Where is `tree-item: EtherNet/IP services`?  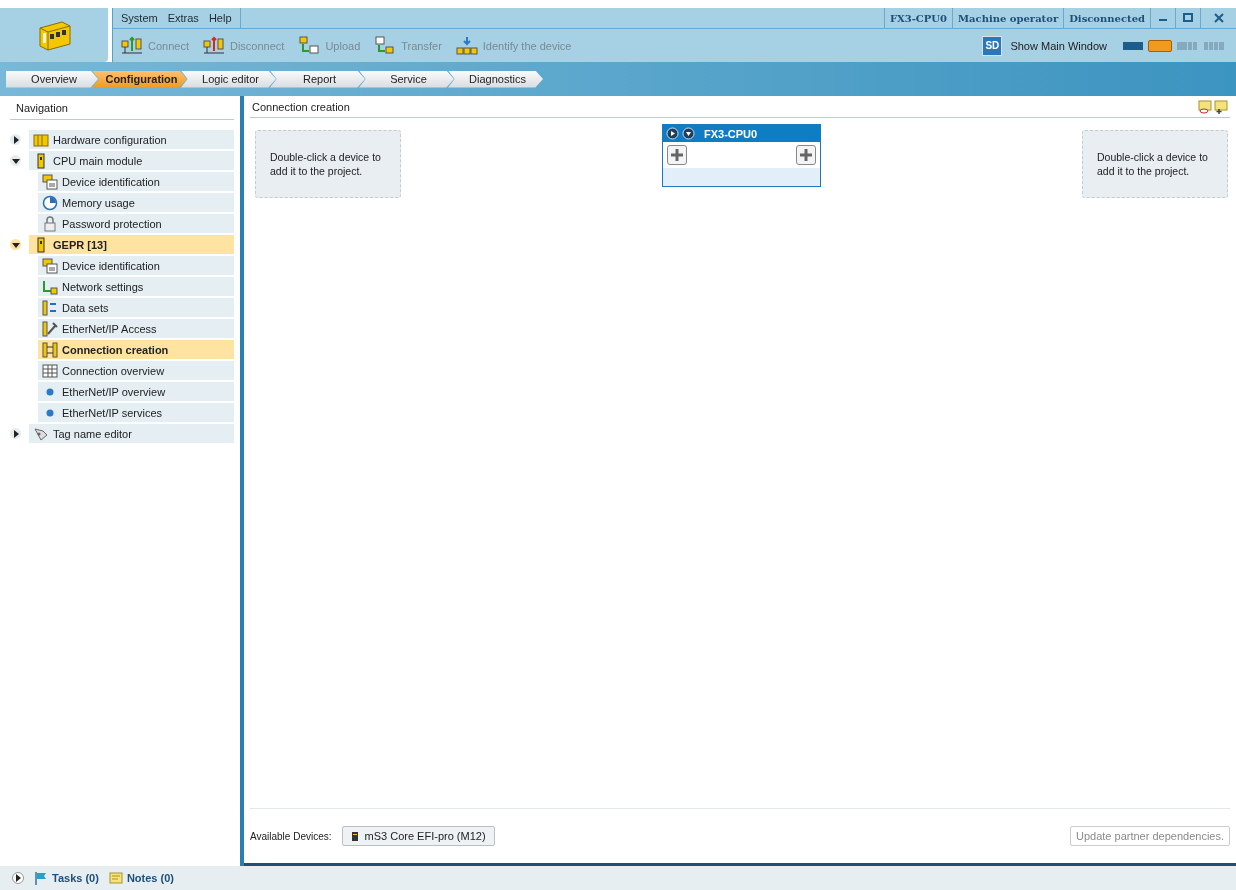
tree-item: EtherNet/IP services is located at coordinates (136, 412).